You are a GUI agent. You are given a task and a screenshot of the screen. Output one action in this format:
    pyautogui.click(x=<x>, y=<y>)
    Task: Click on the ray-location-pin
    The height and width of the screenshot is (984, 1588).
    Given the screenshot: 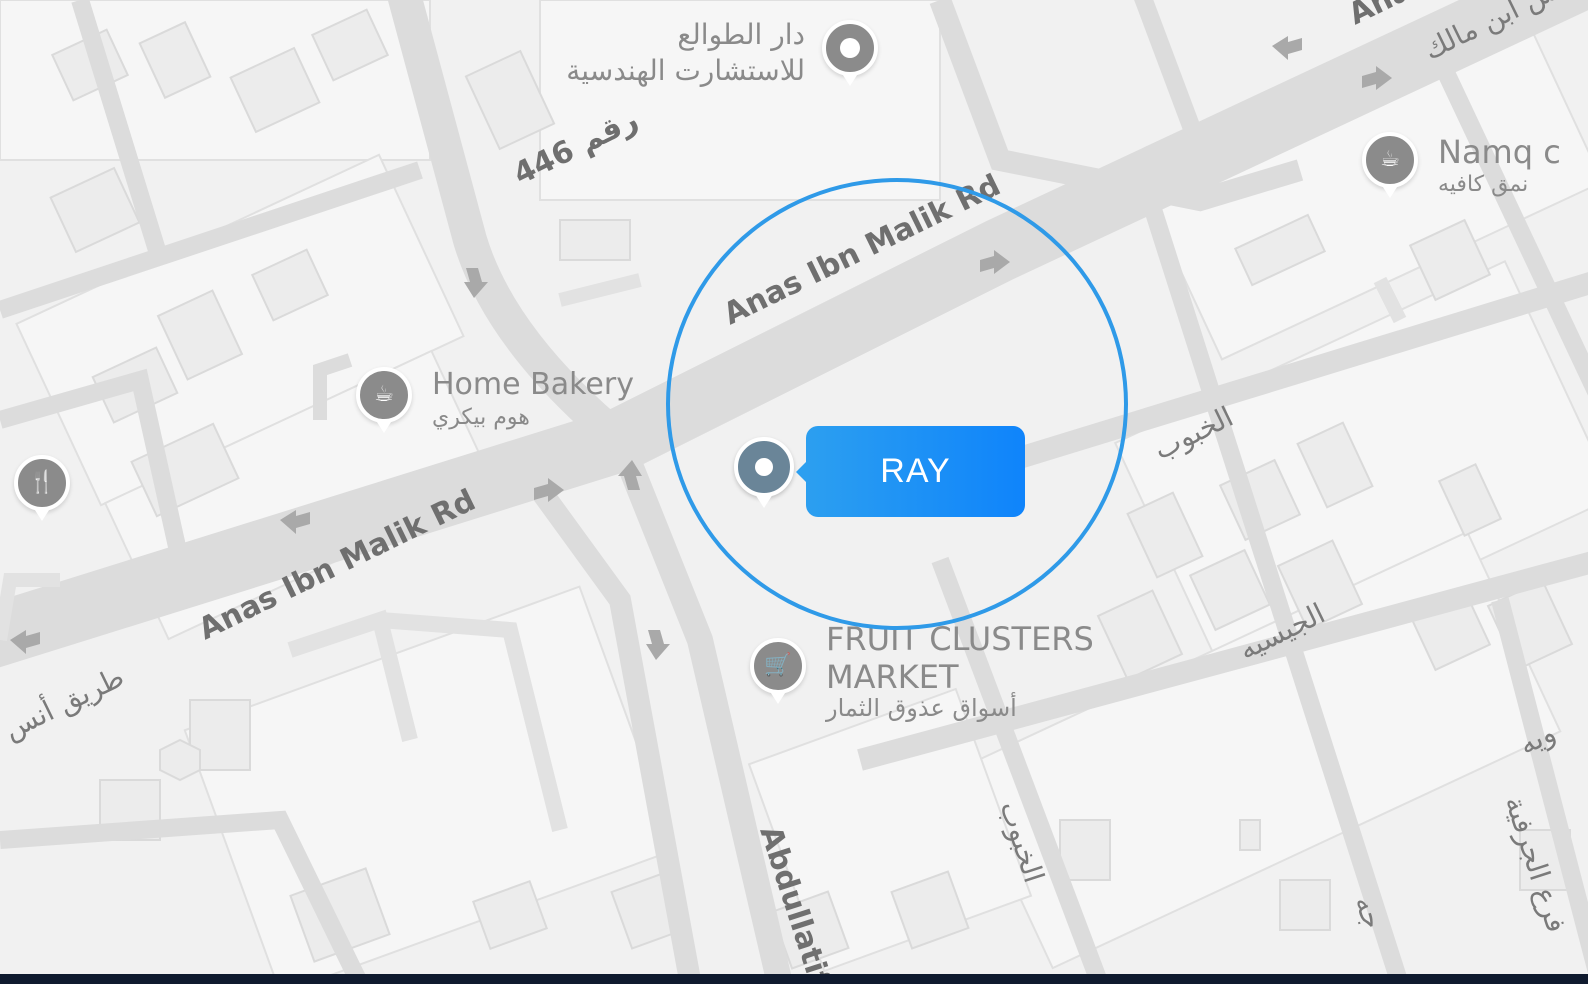 What is the action you would take?
    pyautogui.click(x=764, y=472)
    